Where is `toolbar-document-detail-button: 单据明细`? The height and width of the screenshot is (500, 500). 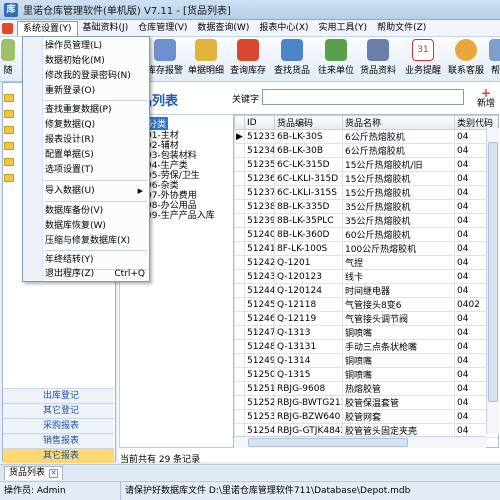
toolbar-document-detail-button: 单据明细 is located at coordinates (206, 59).